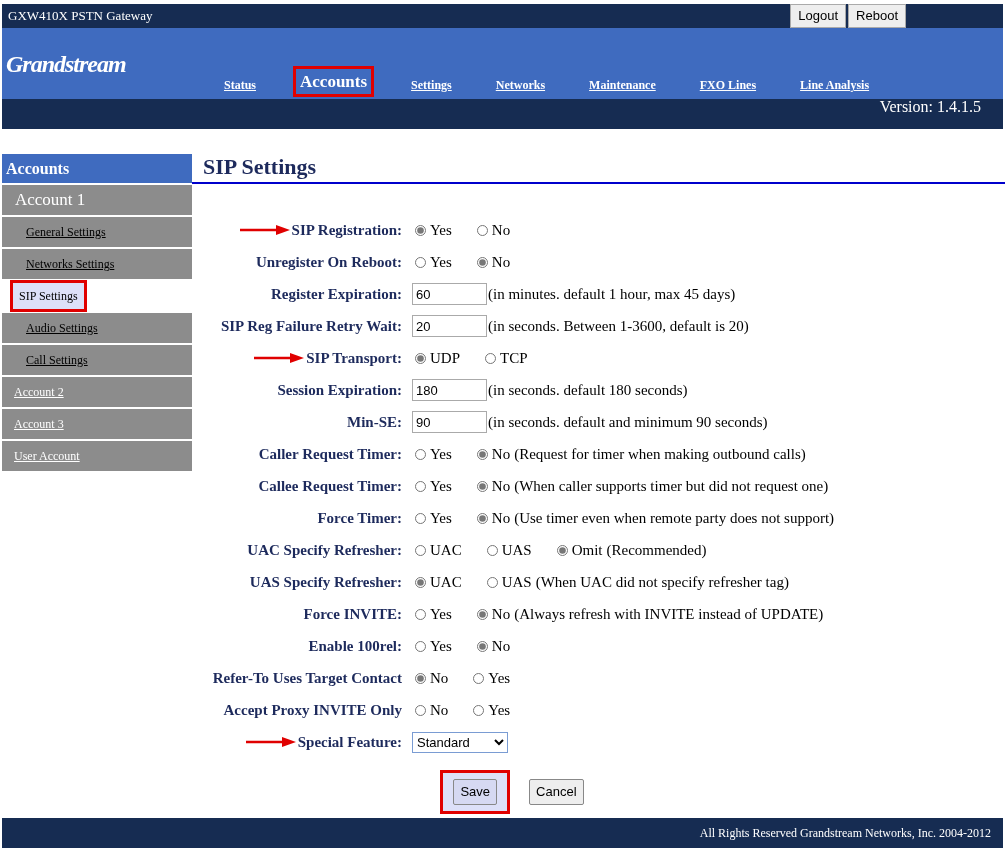 This screenshot has width=1005, height=848. What do you see at coordinates (80, 16) in the screenshot?
I see `window-title: GXW410X PSTN Gateway` at bounding box center [80, 16].